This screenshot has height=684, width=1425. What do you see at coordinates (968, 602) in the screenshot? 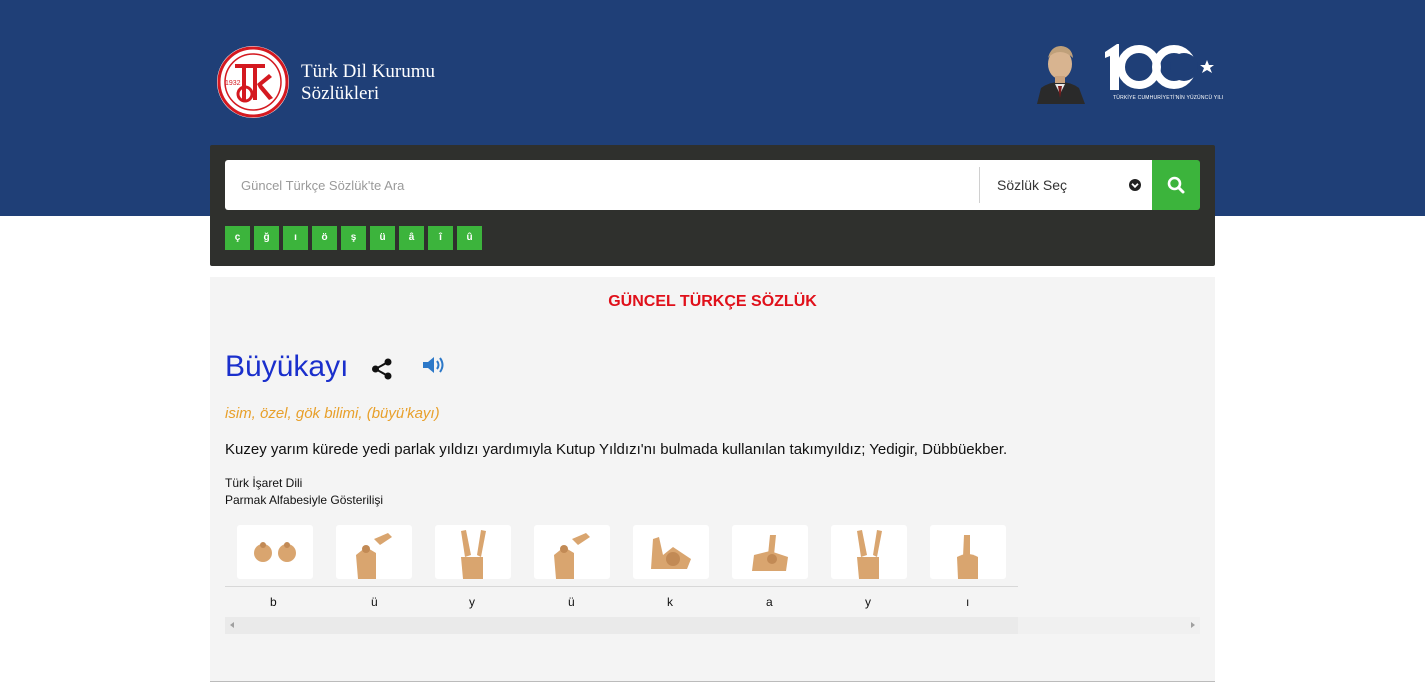
I see `finger-letter-label: ı` at bounding box center [968, 602].